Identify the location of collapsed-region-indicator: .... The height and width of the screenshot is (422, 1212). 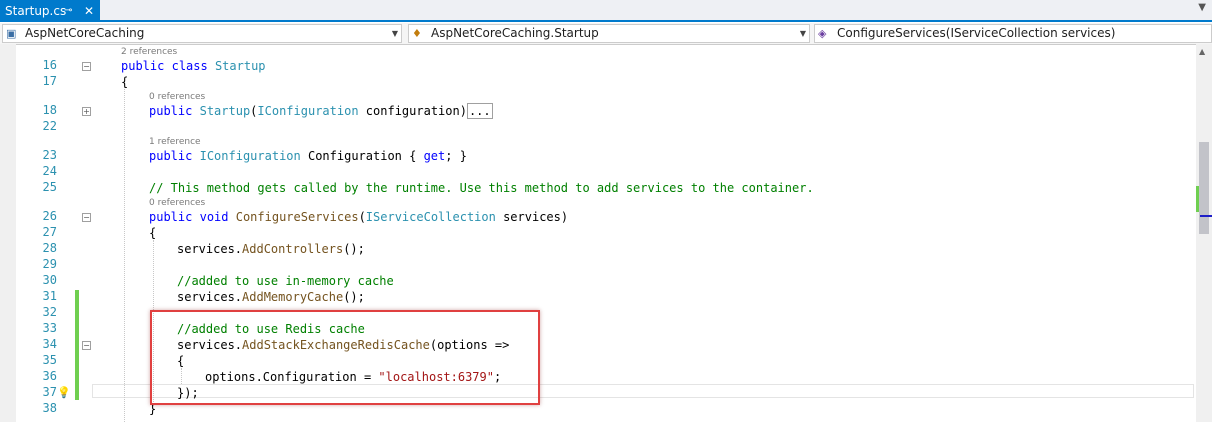
(479, 111).